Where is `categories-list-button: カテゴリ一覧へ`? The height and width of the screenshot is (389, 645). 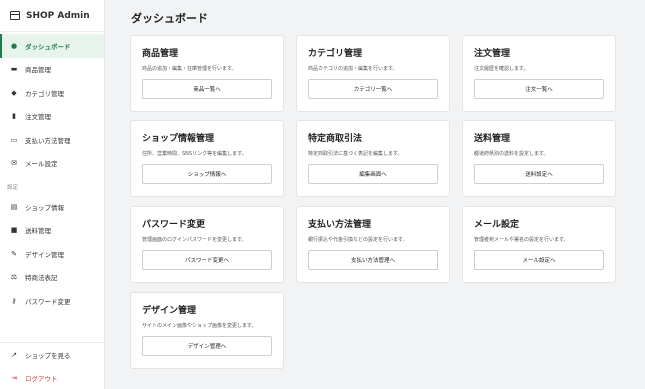 categories-list-button: カテゴリ一覧へ is located at coordinates (373, 89).